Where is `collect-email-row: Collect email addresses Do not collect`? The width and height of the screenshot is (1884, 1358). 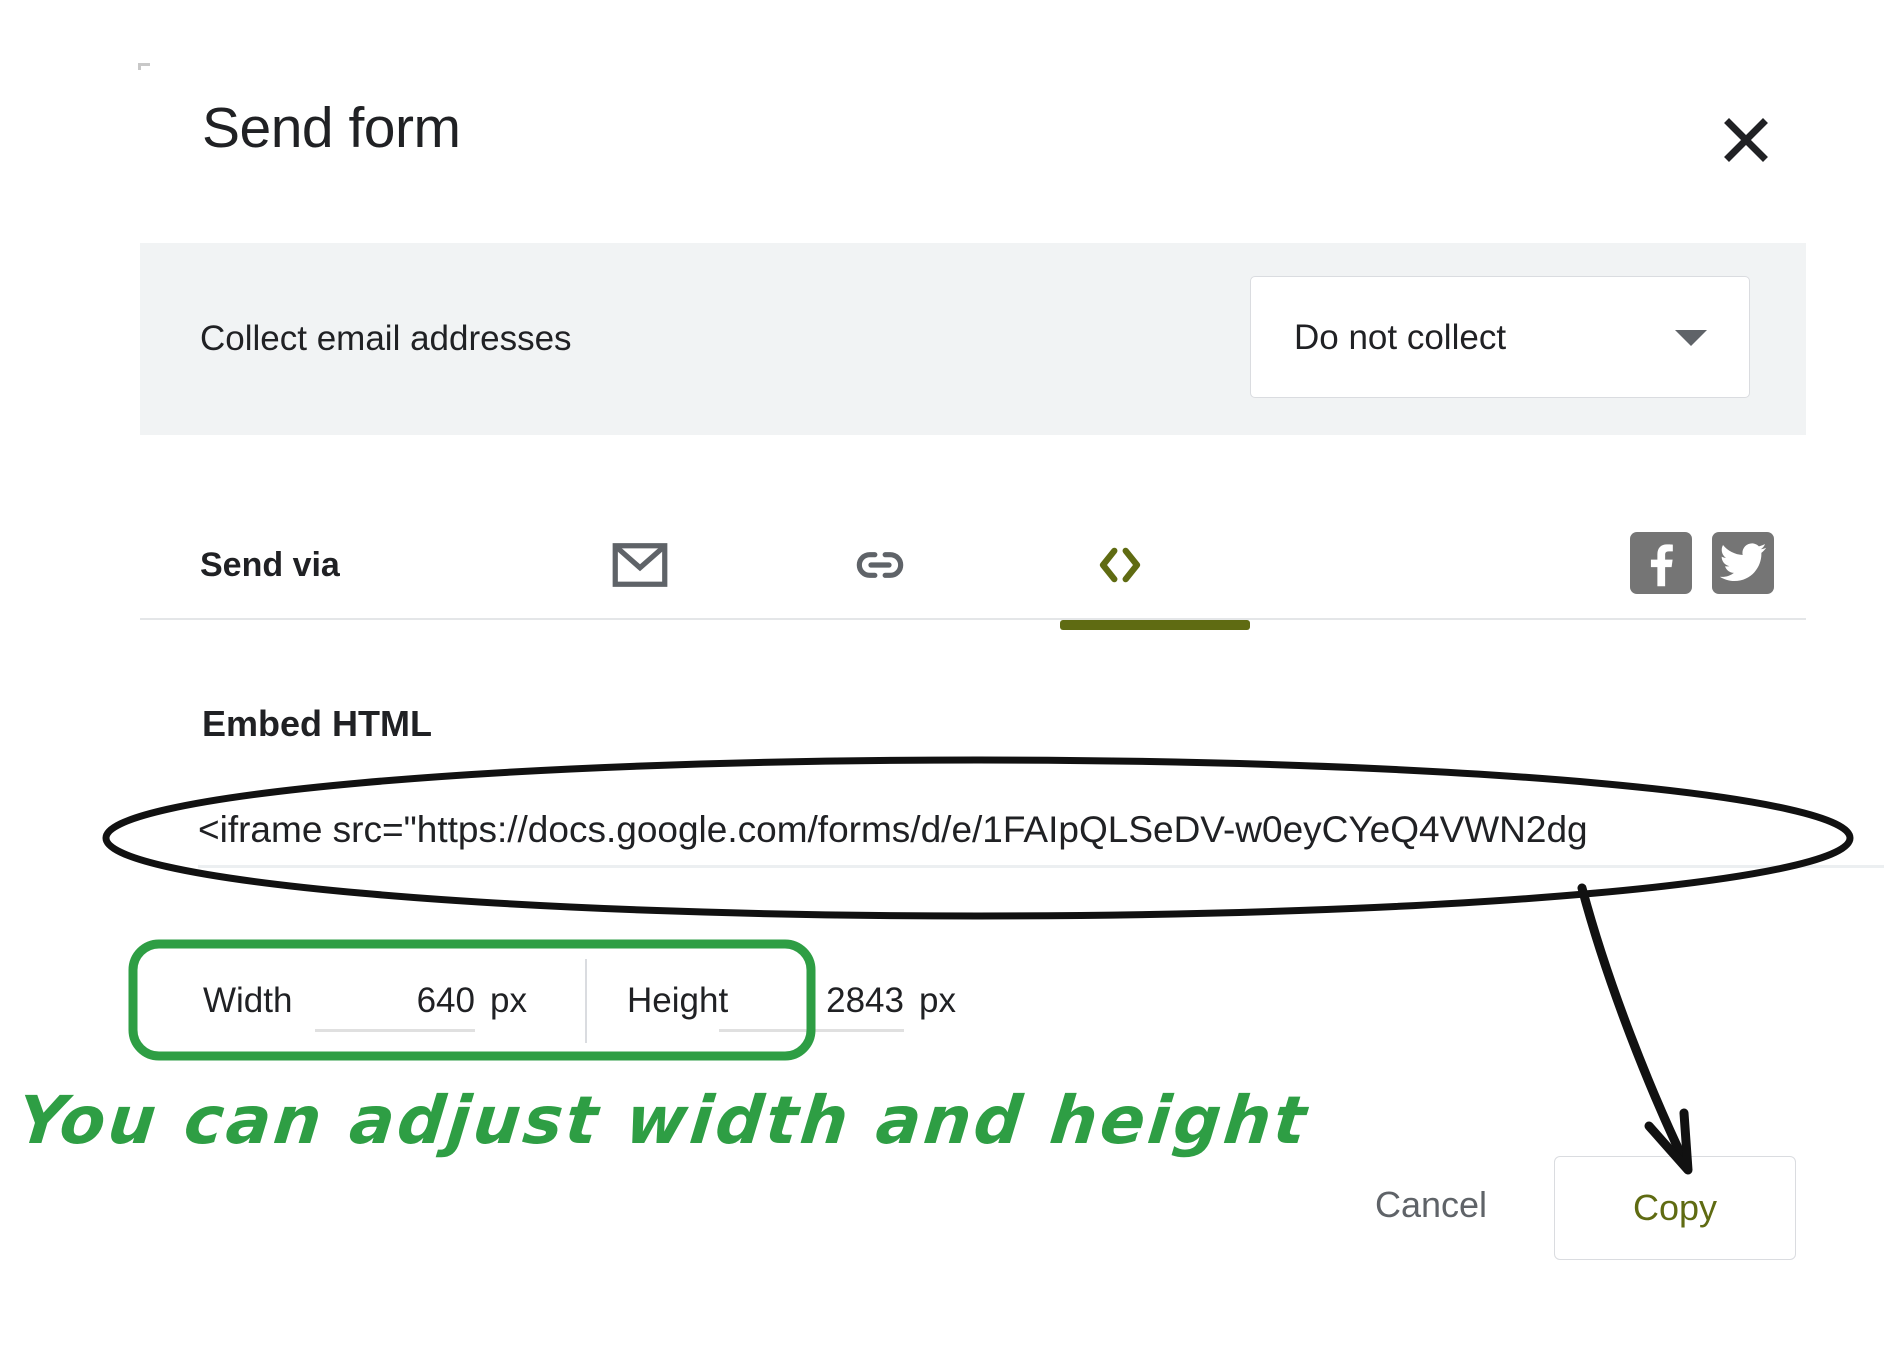 collect-email-row: Collect email addresses Do not collect is located at coordinates (973, 339).